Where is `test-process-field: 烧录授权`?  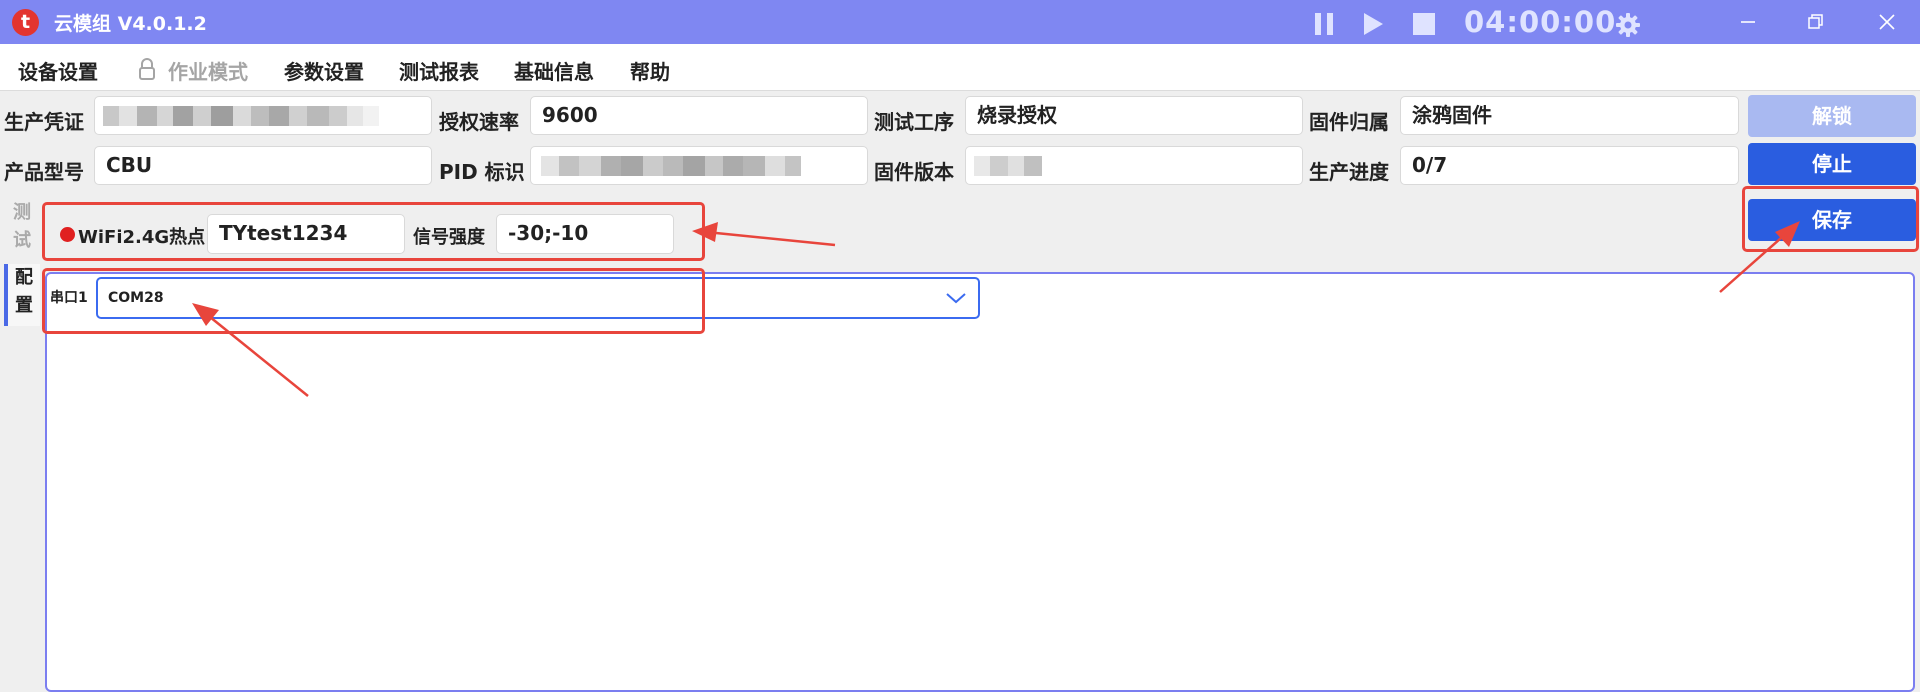
test-process-field: 烧录授权 is located at coordinates (1134, 115).